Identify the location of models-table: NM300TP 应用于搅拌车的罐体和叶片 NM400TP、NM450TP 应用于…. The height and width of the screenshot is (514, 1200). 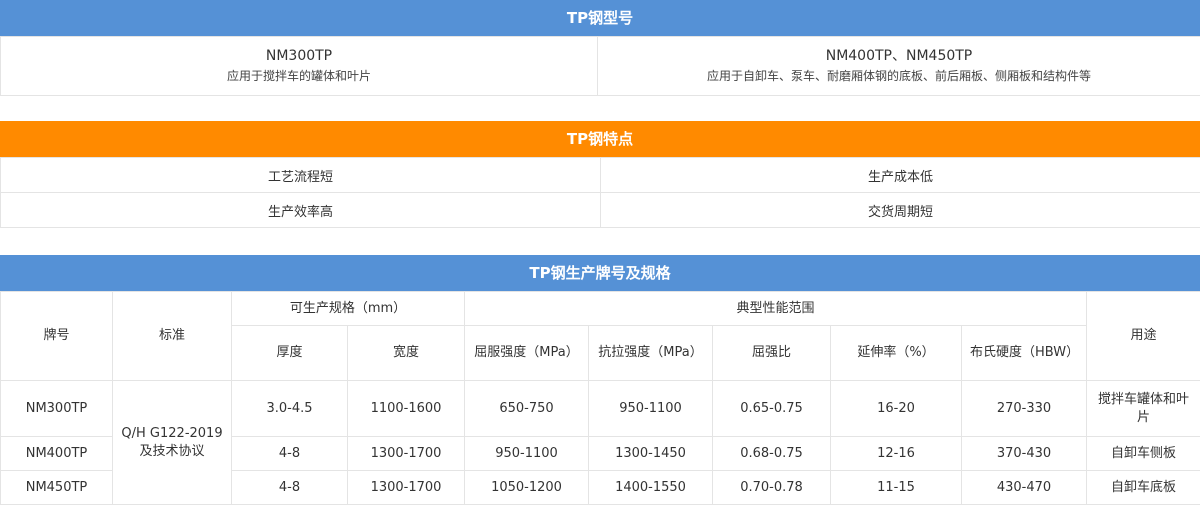
(600, 66).